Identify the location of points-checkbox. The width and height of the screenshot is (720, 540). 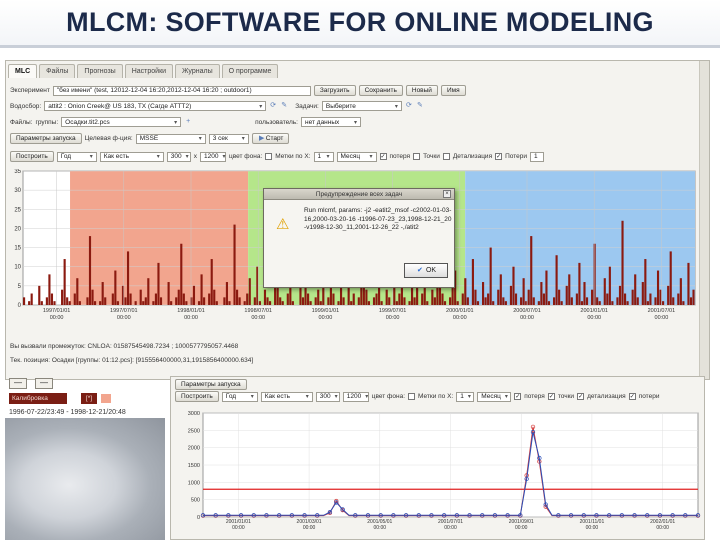
(417, 156).